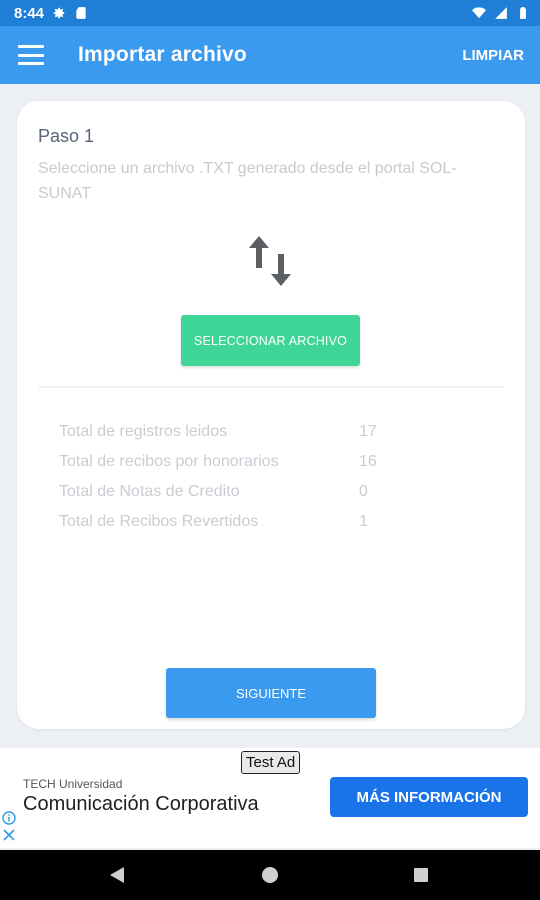 The width and height of the screenshot is (540, 900). What do you see at coordinates (363, 491) in the screenshot?
I see `stat-value: 0` at bounding box center [363, 491].